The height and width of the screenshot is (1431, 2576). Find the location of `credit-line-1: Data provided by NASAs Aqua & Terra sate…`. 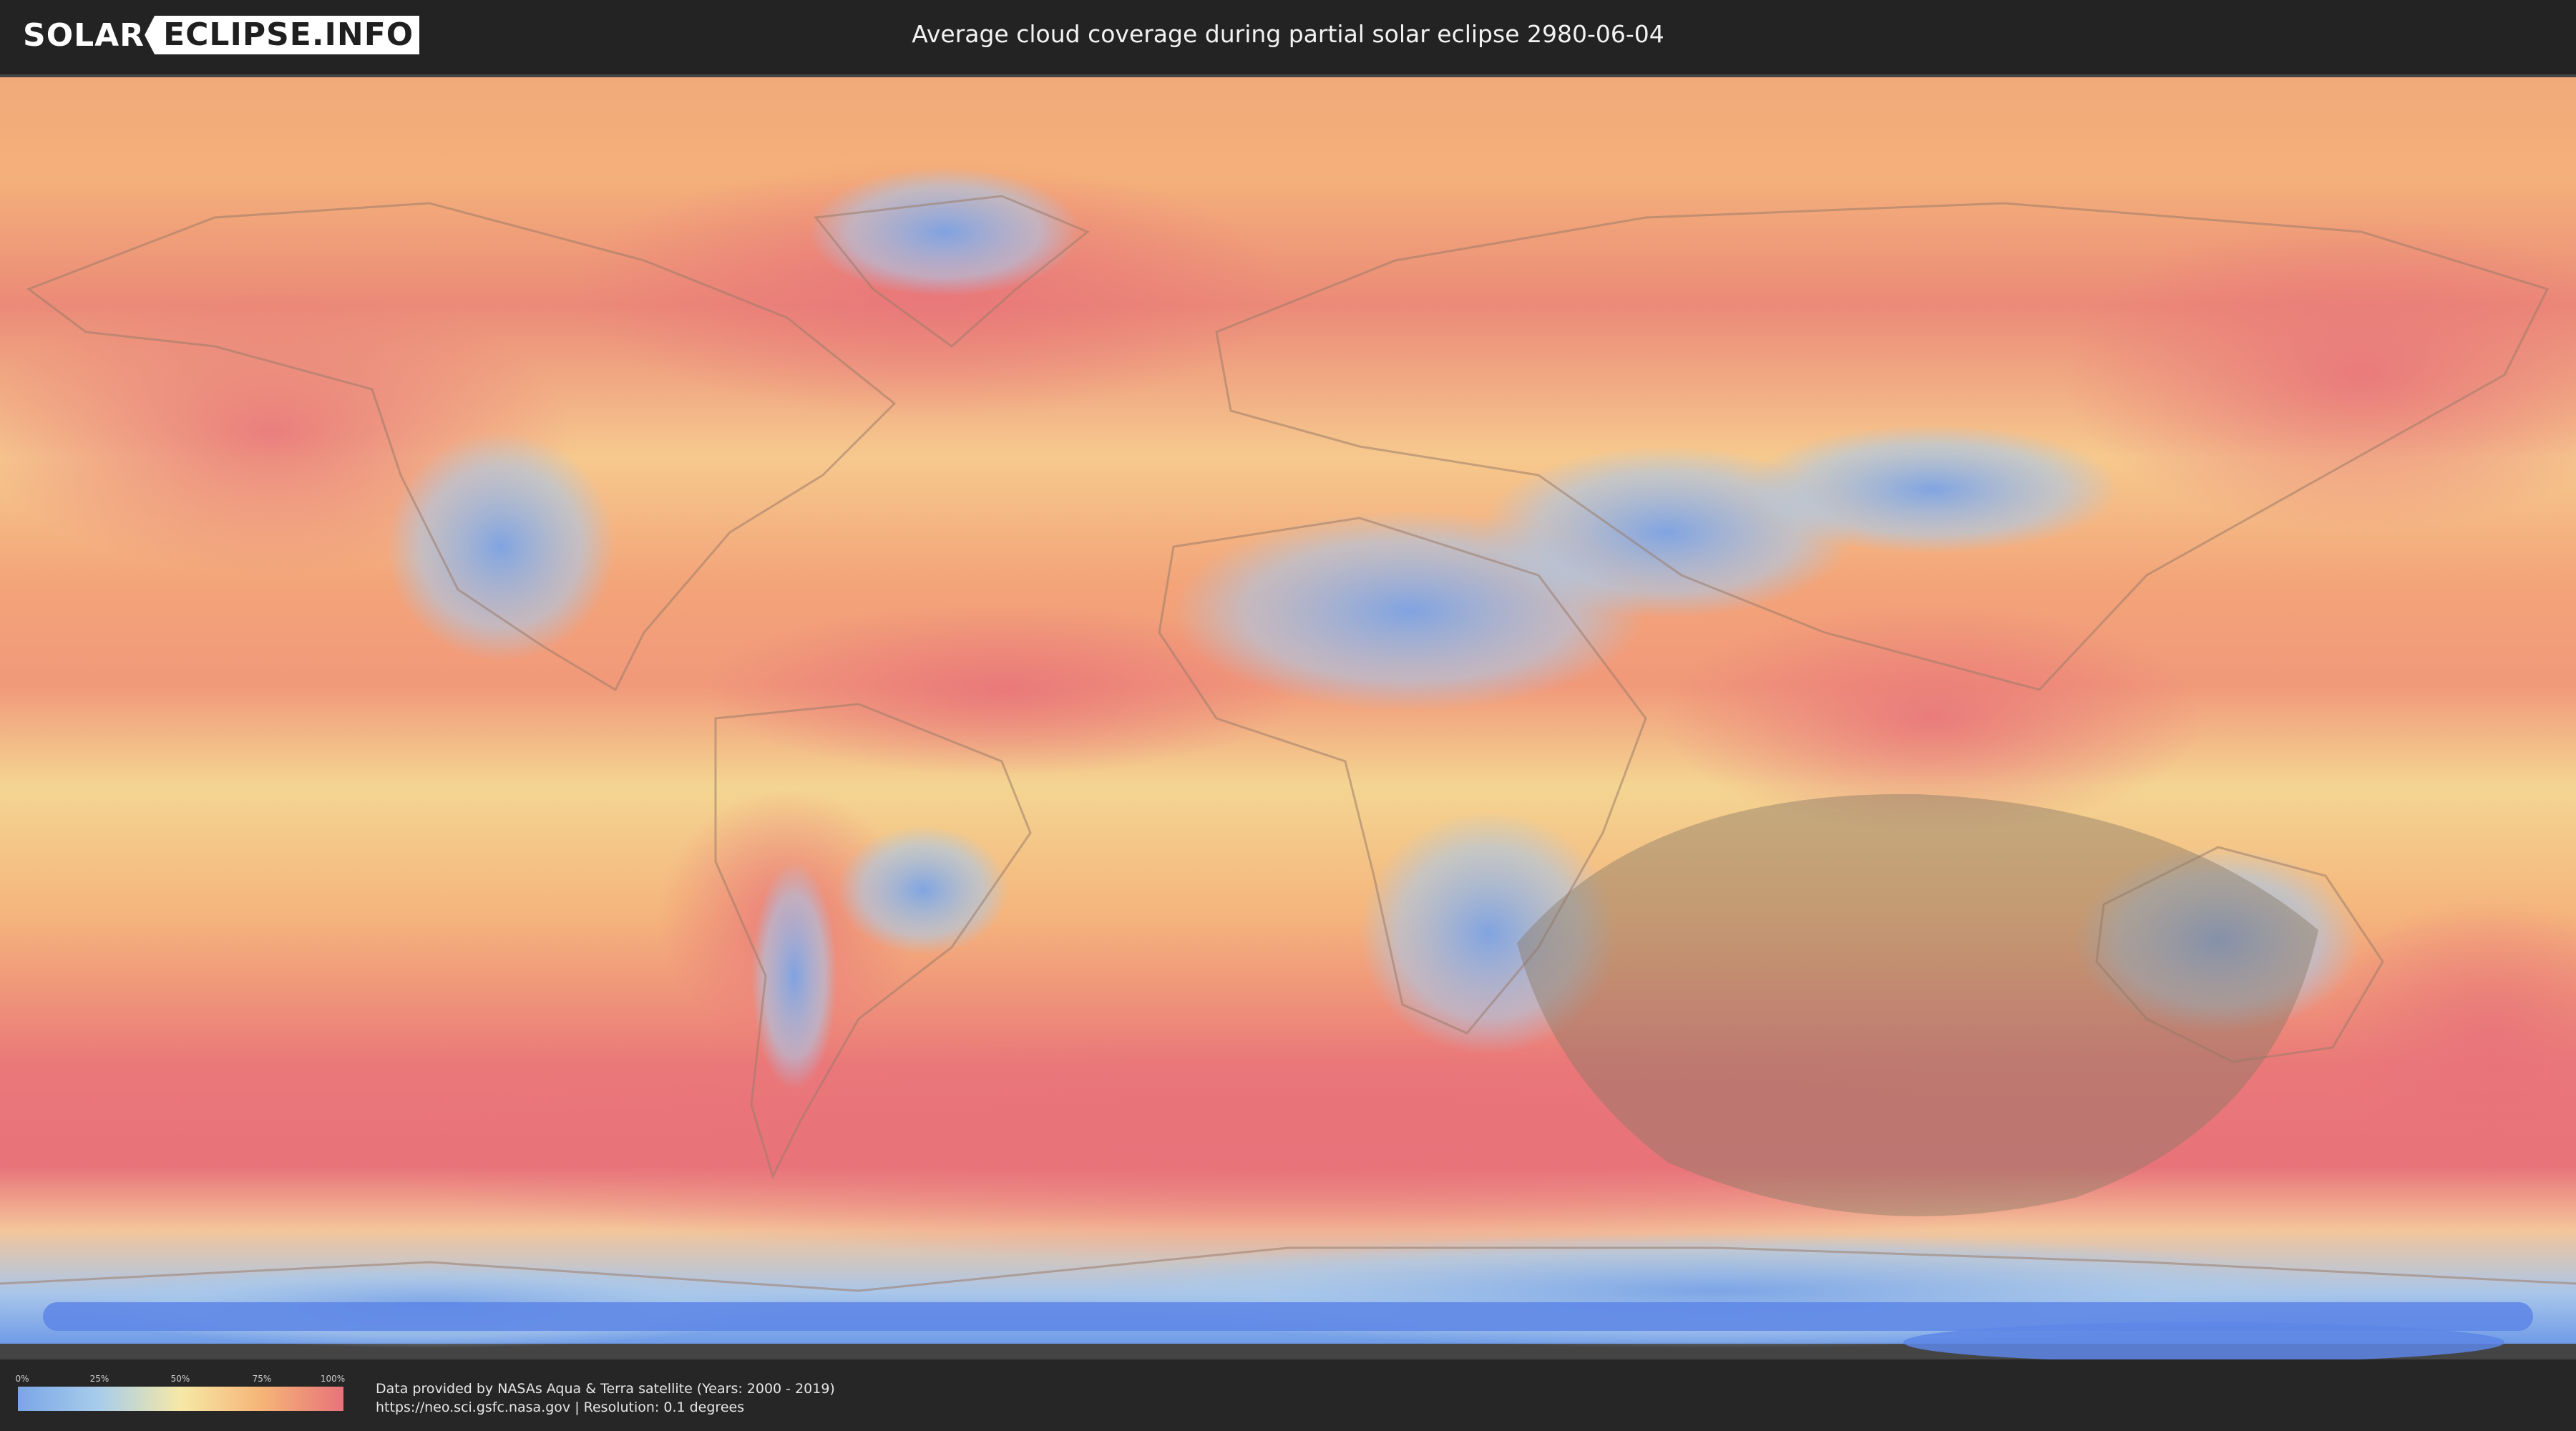

credit-line-1: Data provided by NASAs Aqua & Terra sate… is located at coordinates (605, 1389).